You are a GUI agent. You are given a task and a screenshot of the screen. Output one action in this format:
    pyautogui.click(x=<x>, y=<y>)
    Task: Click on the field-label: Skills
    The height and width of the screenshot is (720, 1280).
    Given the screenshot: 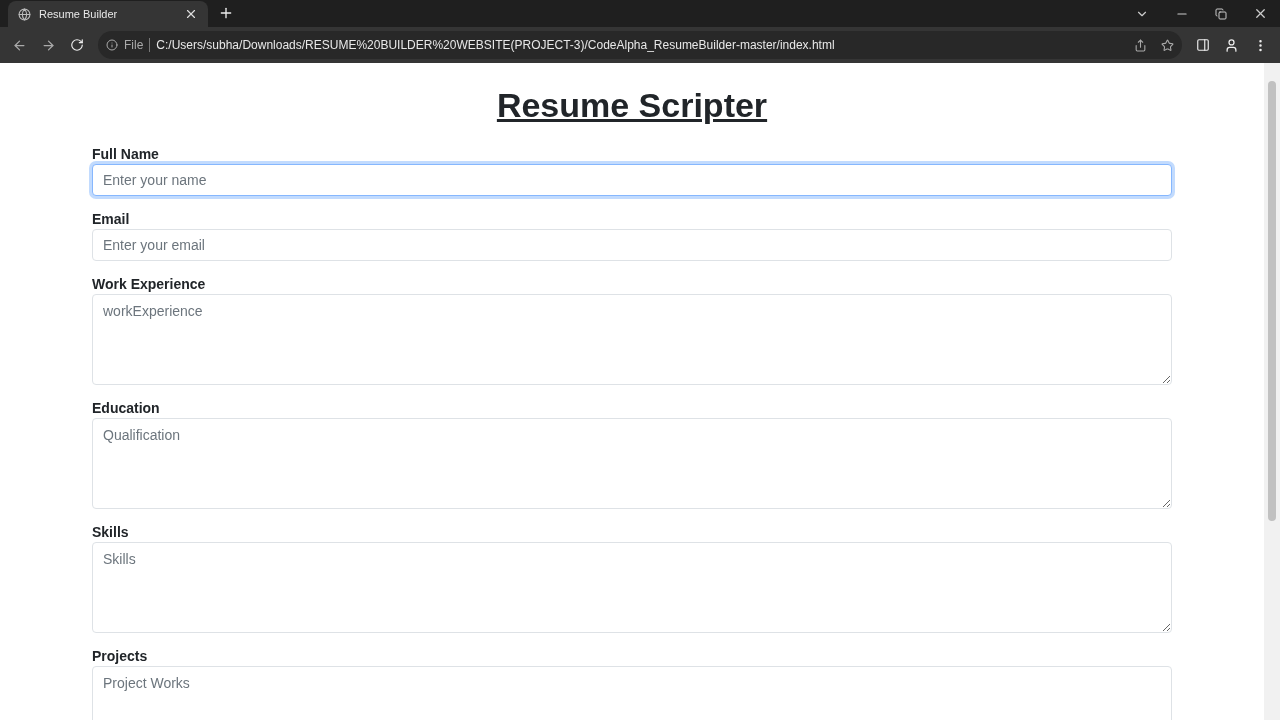 What is the action you would take?
    pyautogui.click(x=111, y=532)
    